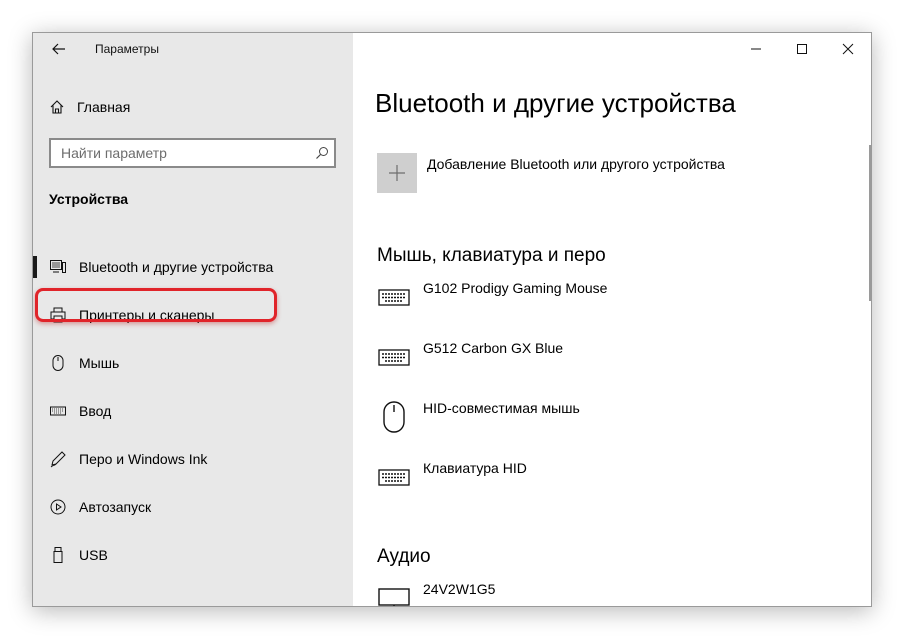  I want to click on minimize-button, so click(756, 49).